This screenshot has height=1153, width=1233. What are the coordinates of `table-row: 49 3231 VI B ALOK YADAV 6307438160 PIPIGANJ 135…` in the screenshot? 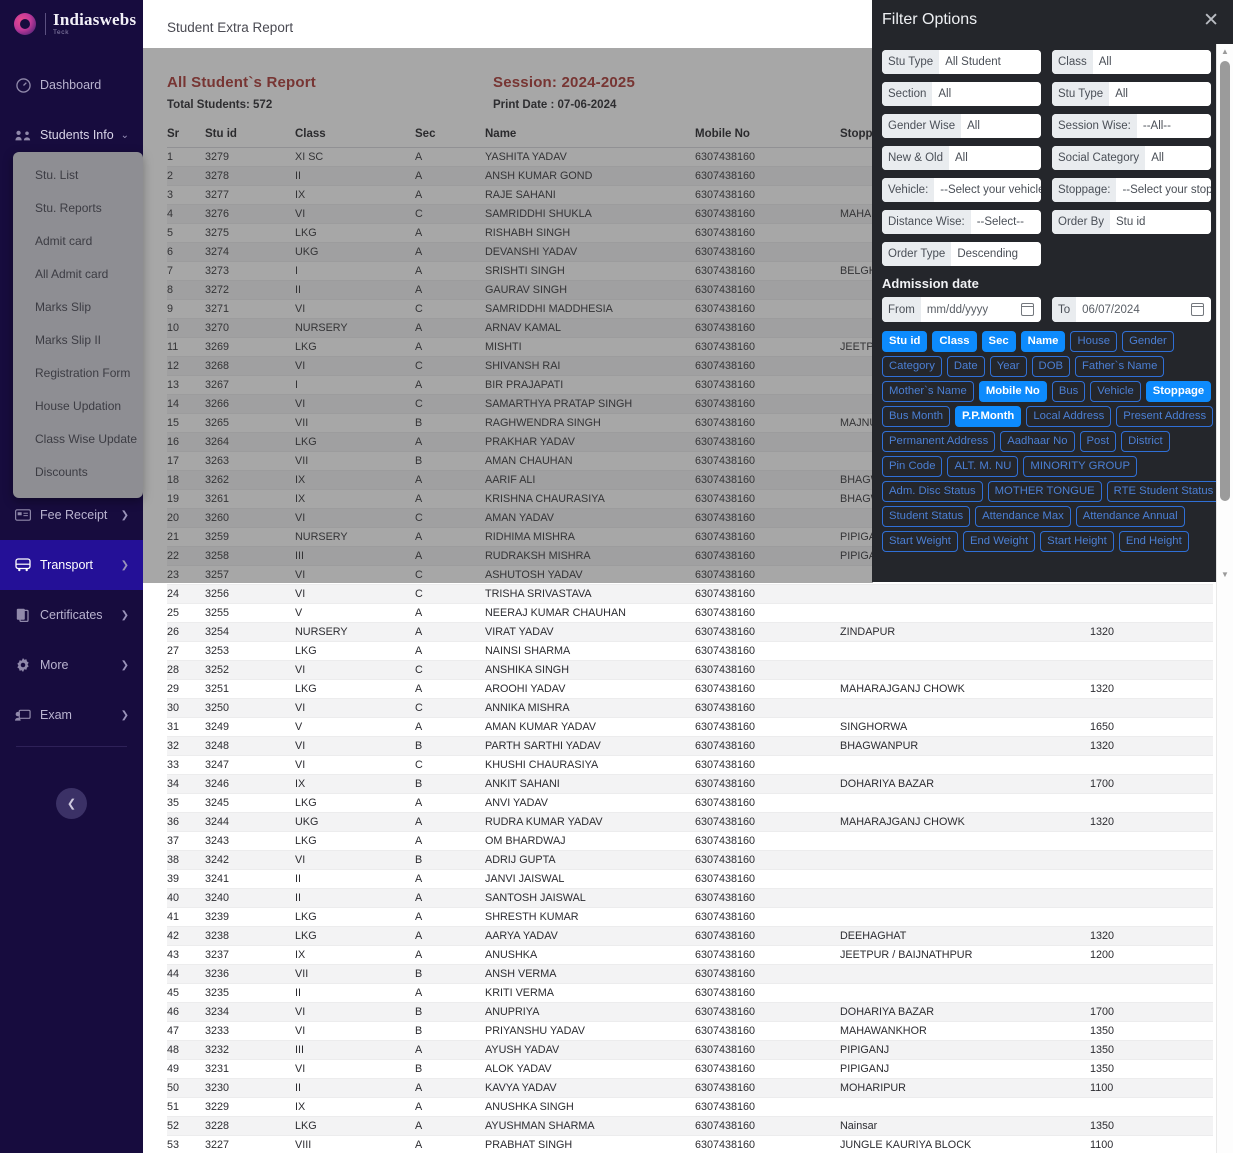 It's located at (690, 1069).